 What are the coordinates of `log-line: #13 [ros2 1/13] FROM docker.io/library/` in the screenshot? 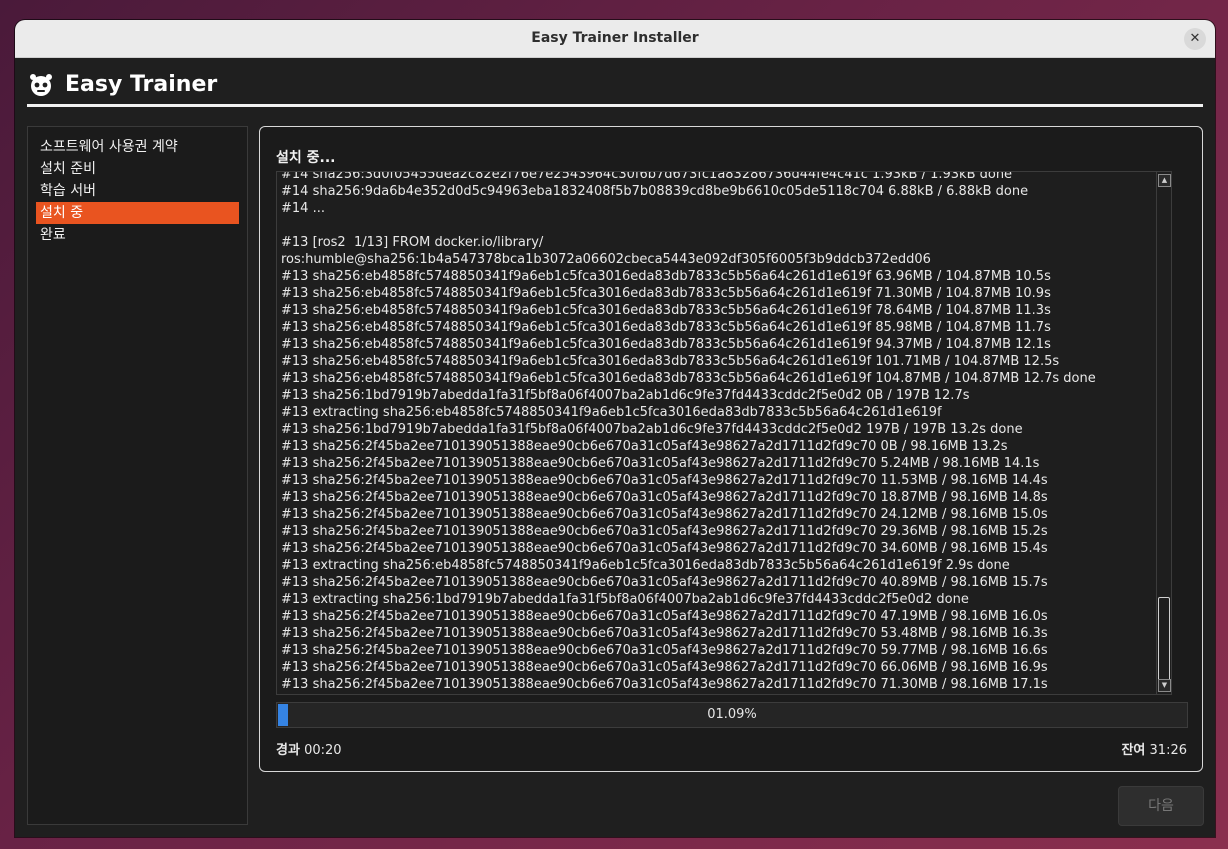 It's located at (412, 242).